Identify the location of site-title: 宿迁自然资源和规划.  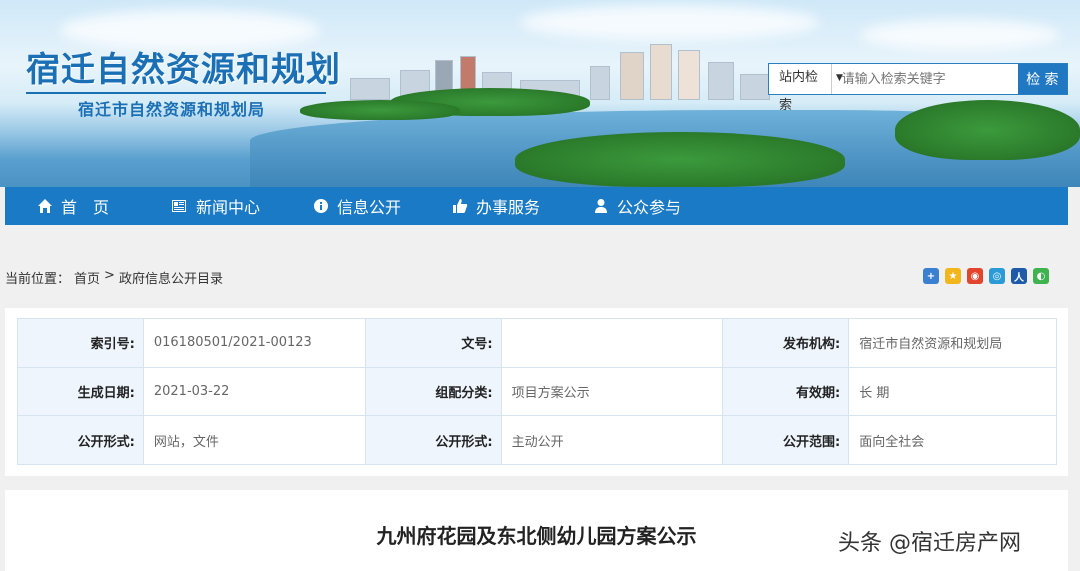
(183, 70).